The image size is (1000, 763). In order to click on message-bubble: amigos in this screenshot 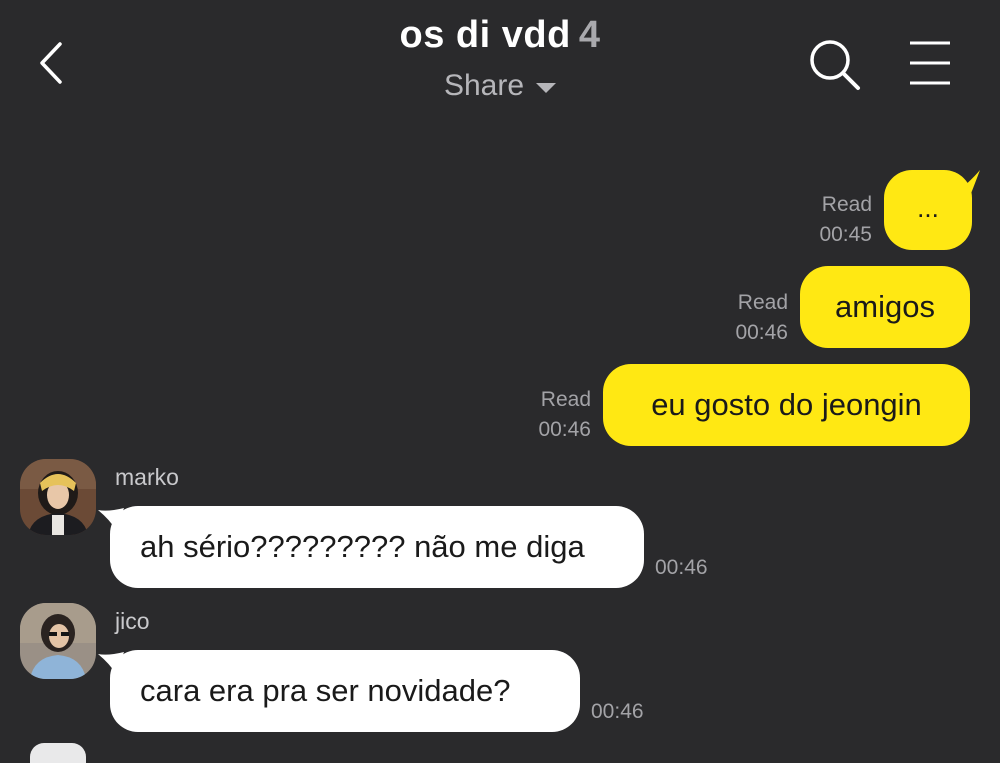, I will do `click(885, 307)`.